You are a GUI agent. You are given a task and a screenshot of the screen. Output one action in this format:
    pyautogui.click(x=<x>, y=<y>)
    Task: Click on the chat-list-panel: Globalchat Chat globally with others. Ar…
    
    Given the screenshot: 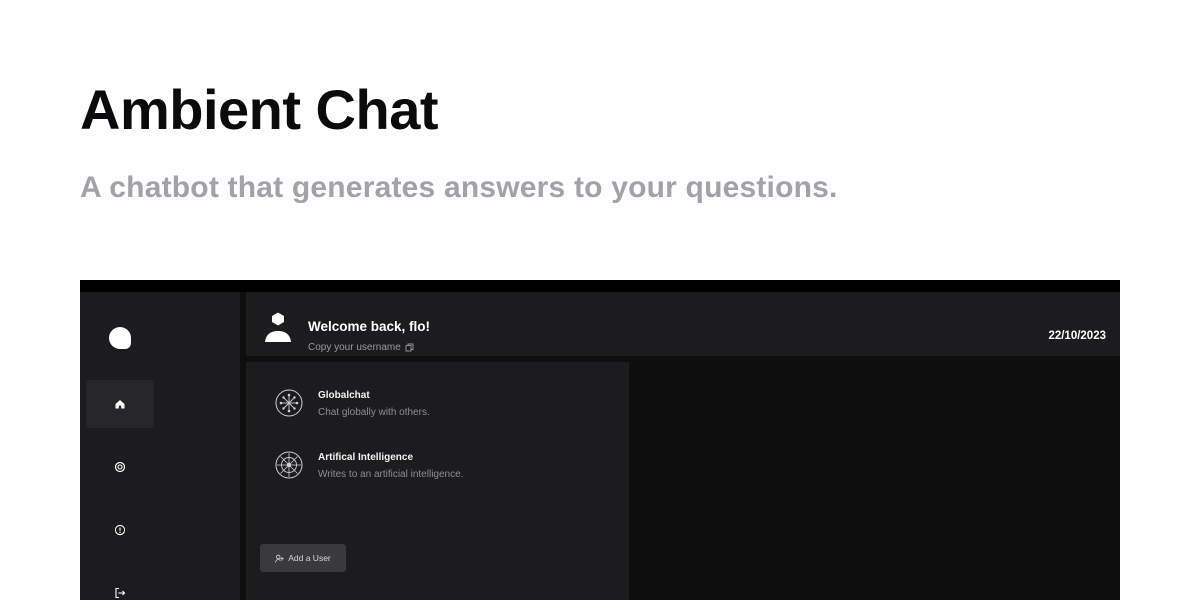 What is the action you would take?
    pyautogui.click(x=437, y=481)
    